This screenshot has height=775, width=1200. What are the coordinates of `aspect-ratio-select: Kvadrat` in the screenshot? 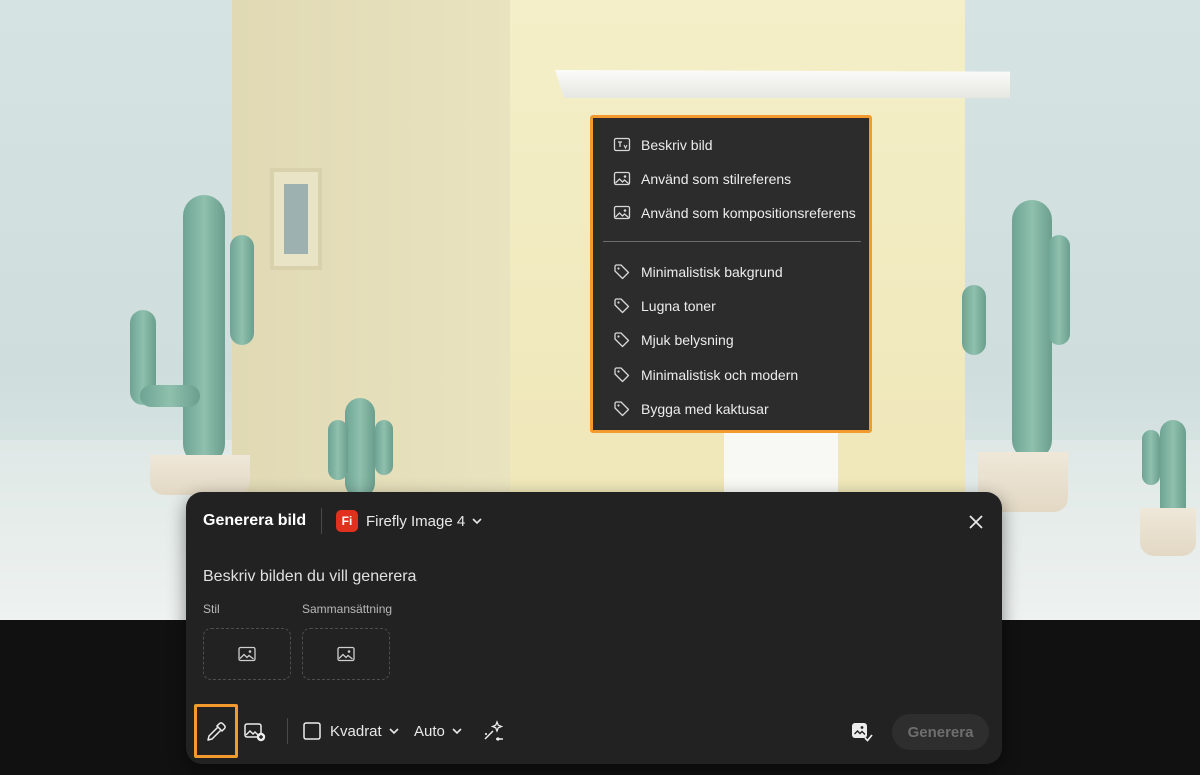 It's located at (351, 731).